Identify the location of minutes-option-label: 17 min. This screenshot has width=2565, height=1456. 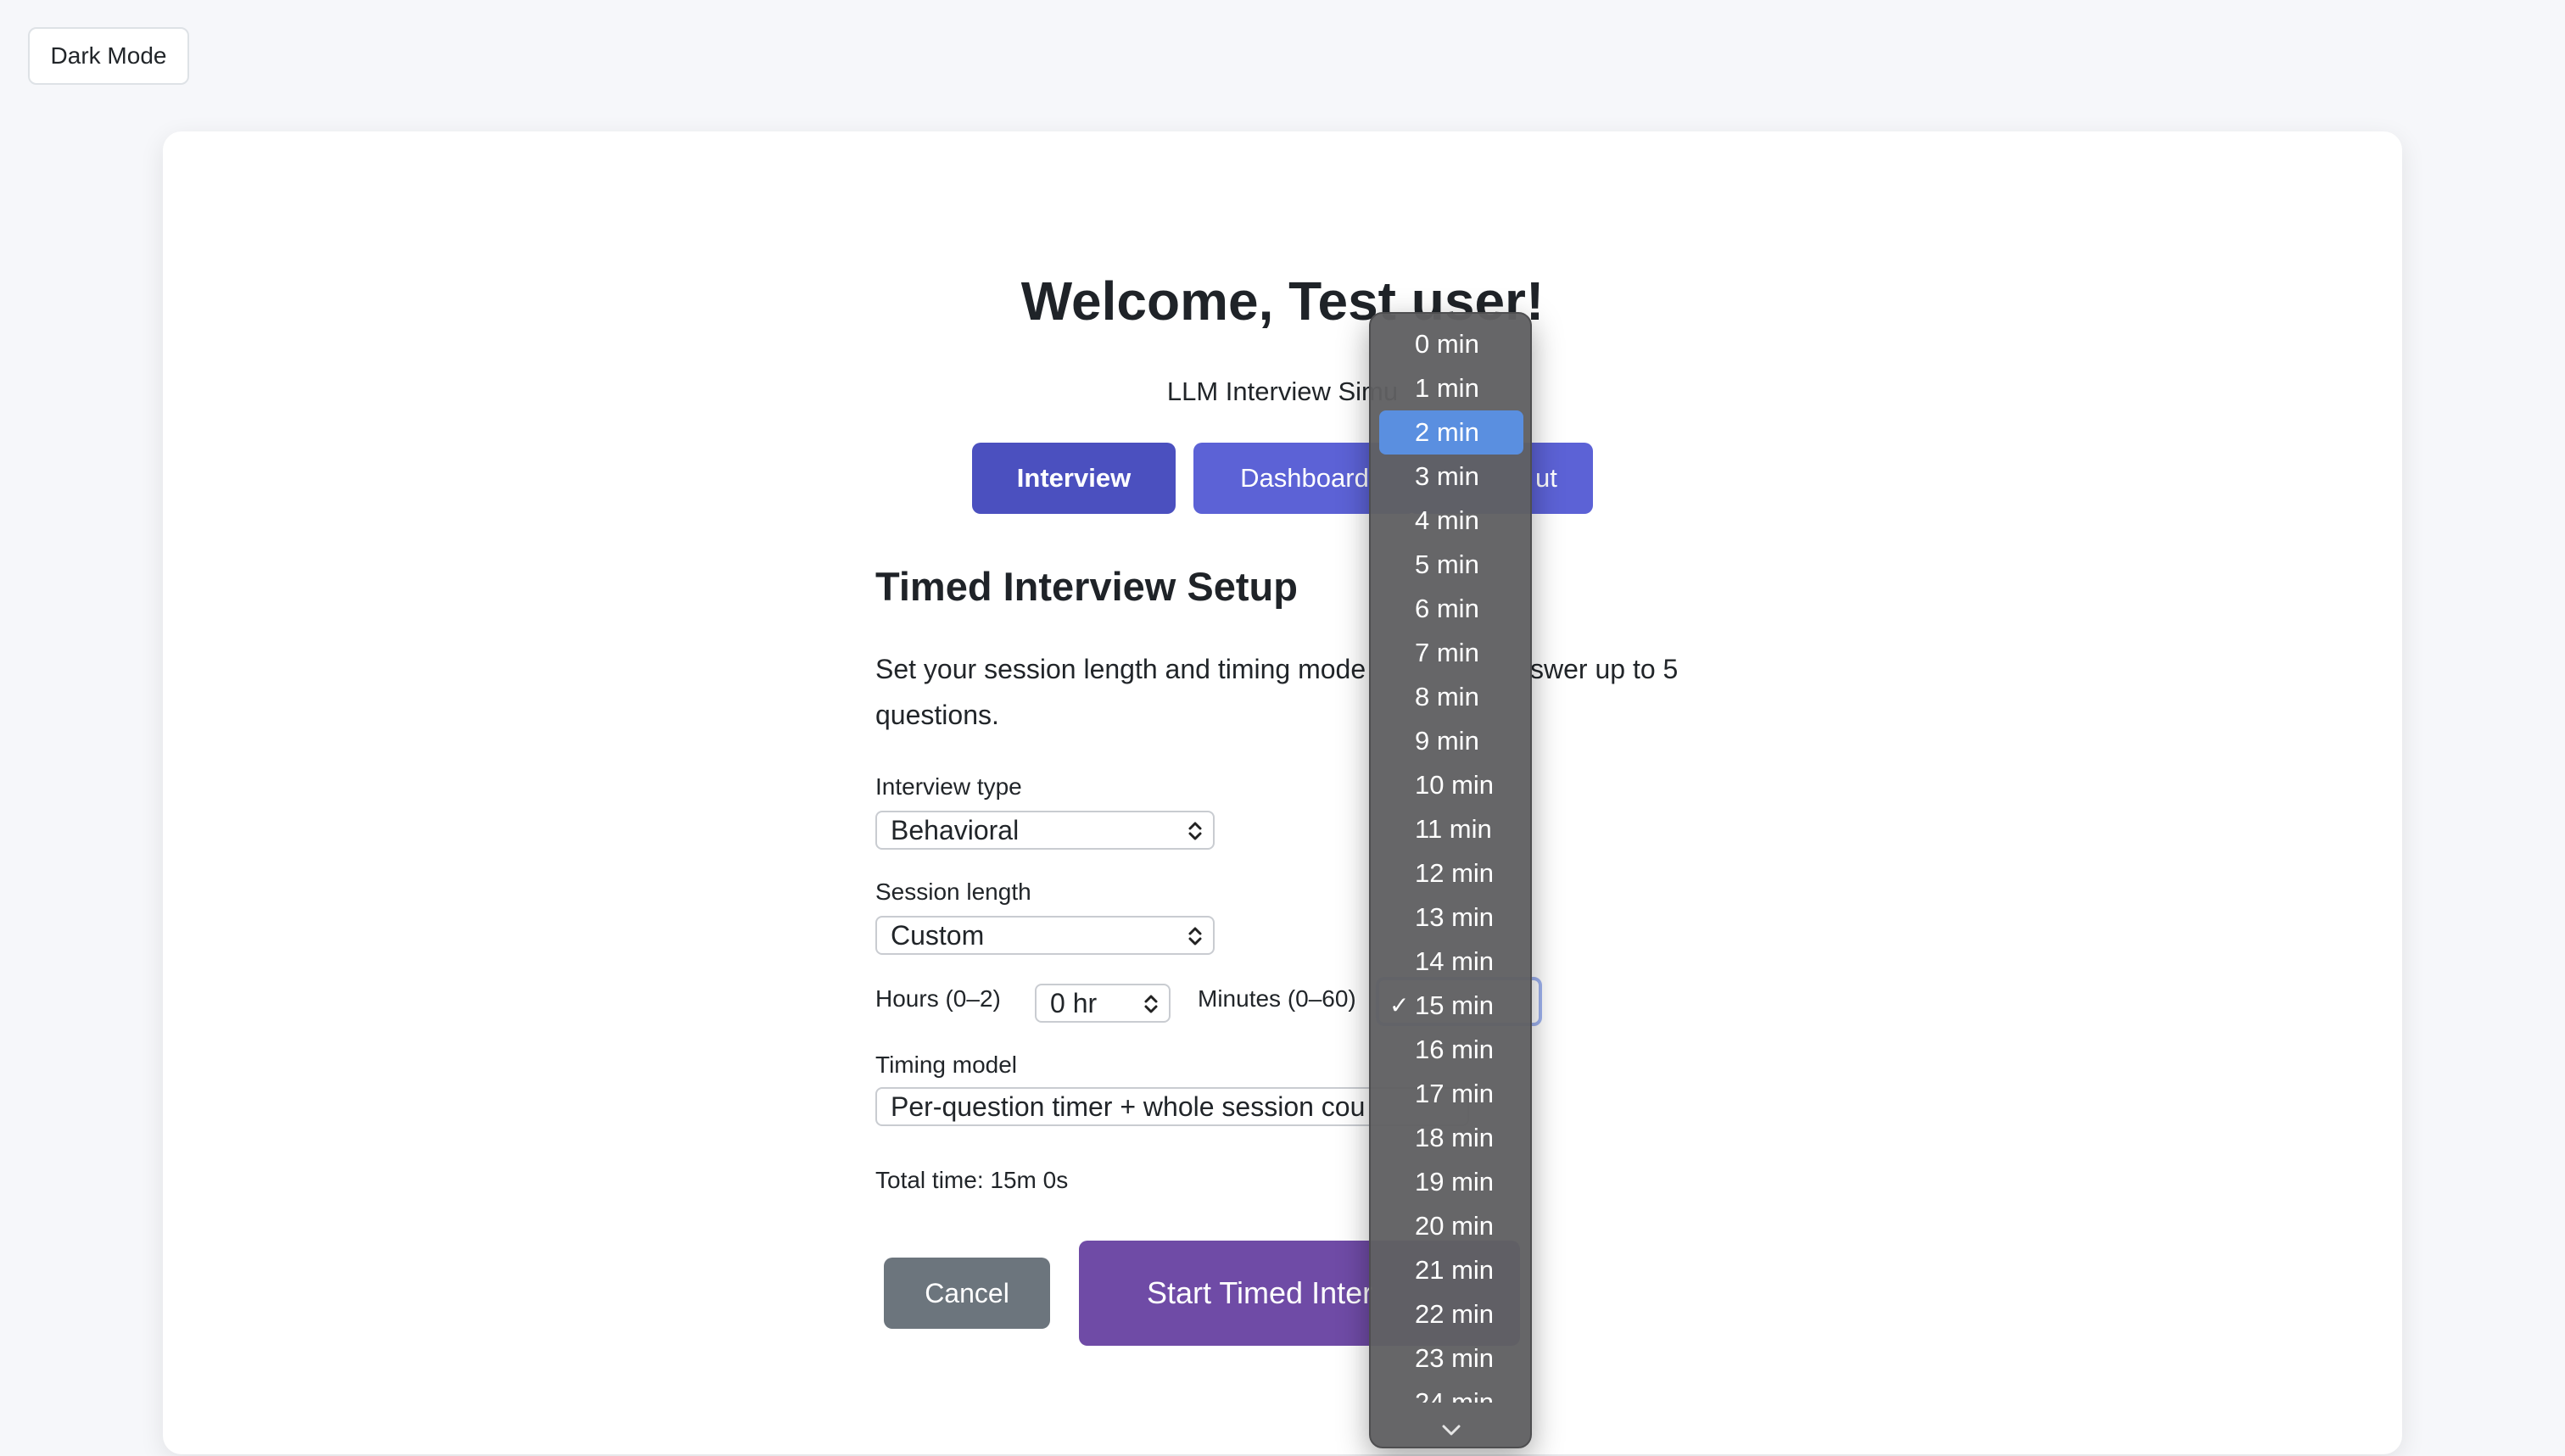
(1455, 1093).